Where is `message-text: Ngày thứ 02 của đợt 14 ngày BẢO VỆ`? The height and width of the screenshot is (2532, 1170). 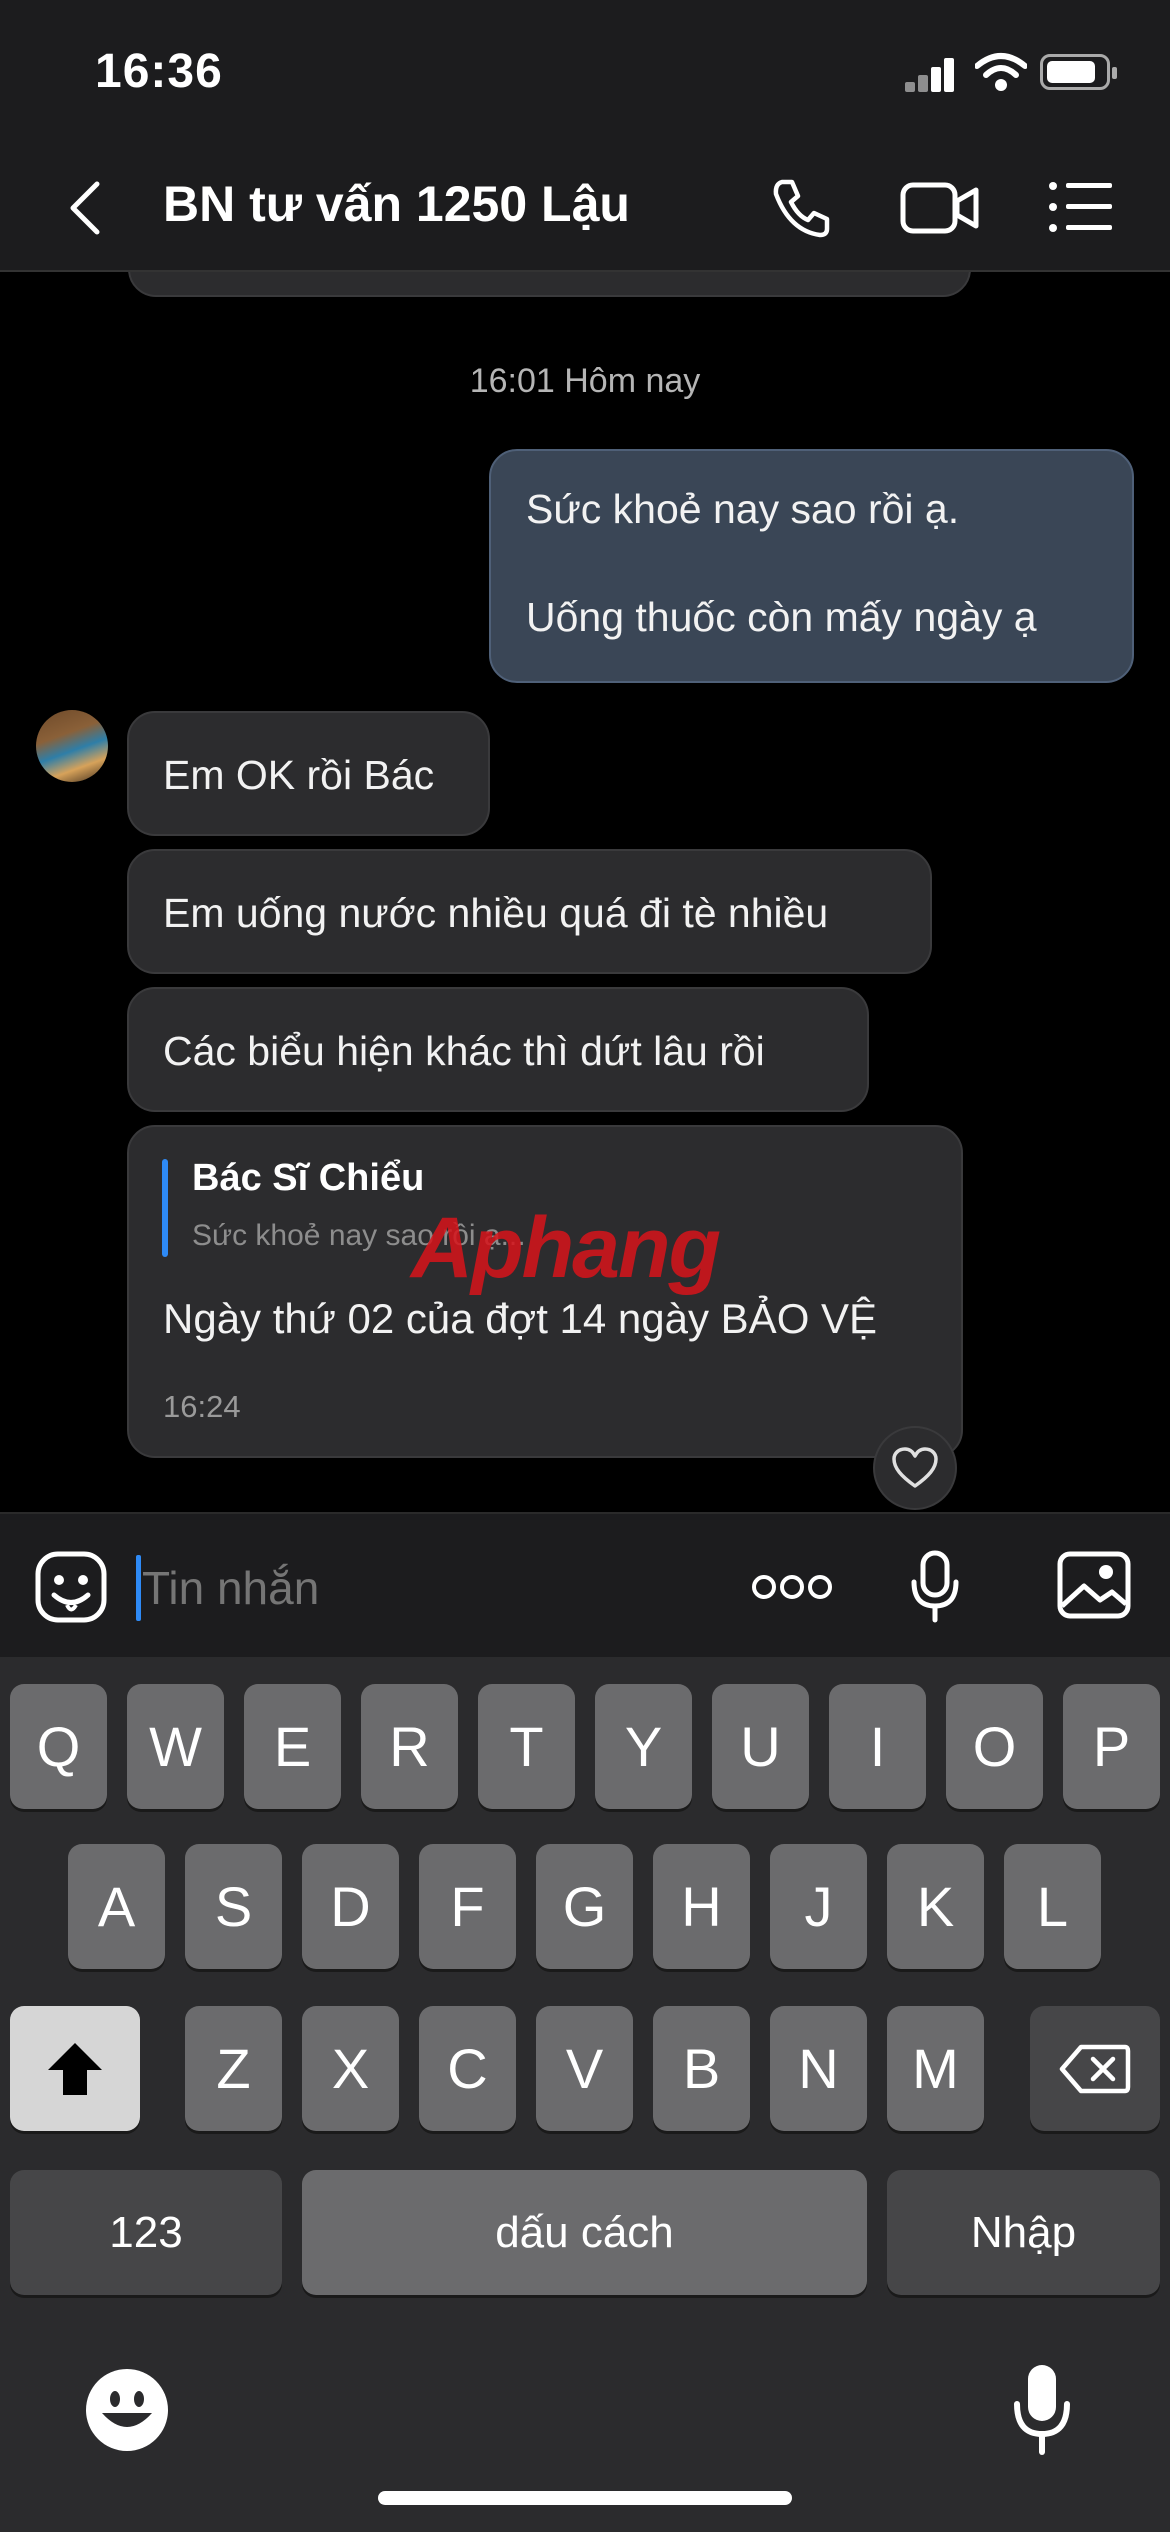
message-text: Ngày thứ 02 của đợt 14 ngày BẢO VỆ is located at coordinates (520, 1318).